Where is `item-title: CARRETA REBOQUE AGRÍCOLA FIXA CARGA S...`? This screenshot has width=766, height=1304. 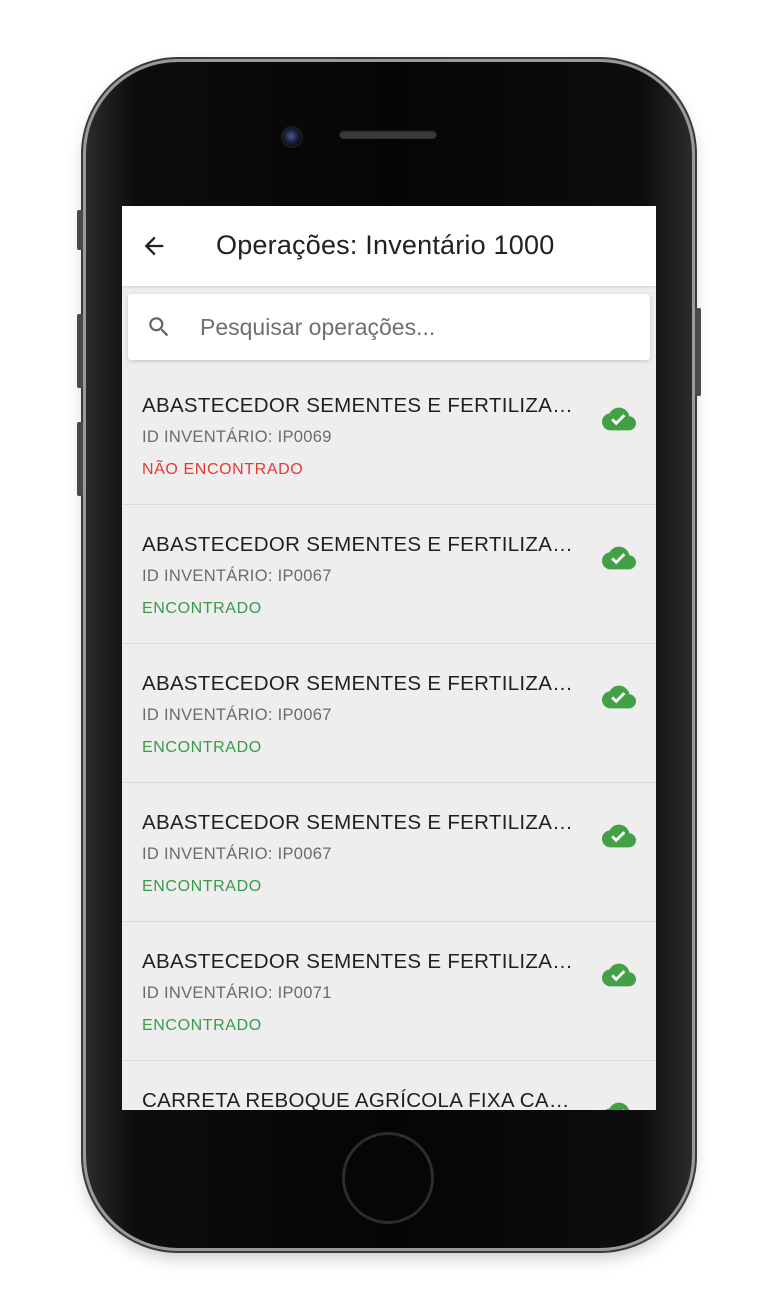 item-title: CARRETA REBOQUE AGRÍCOLA FIXA CARGA S... is located at coordinates (362, 1099).